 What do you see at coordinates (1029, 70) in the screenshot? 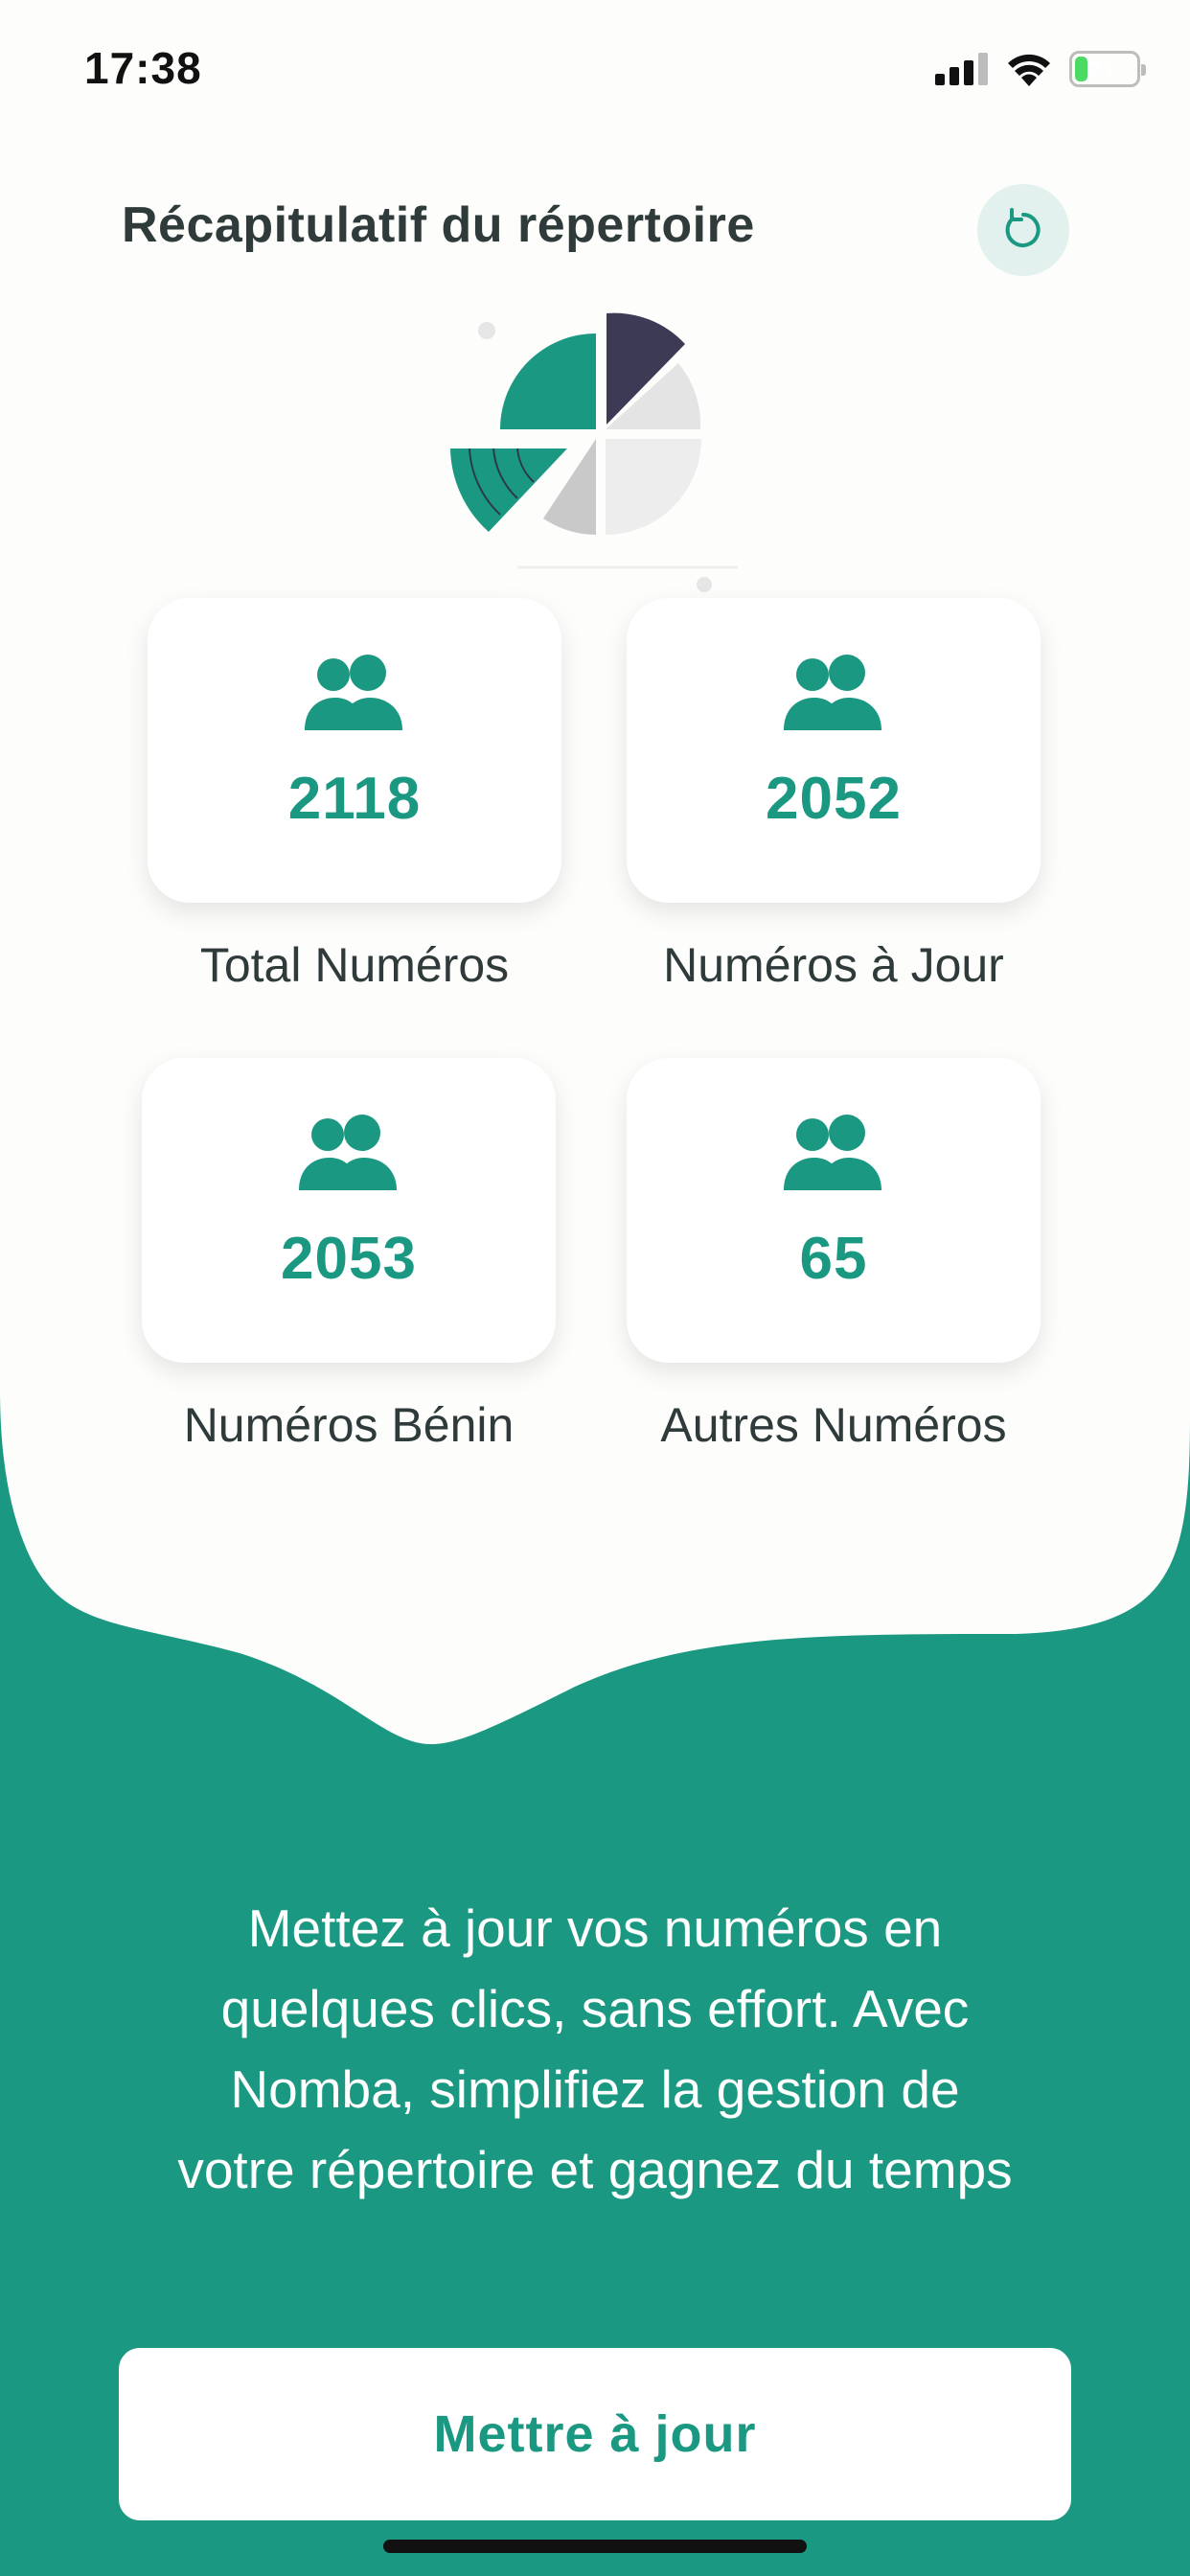
I see `wifi-icon` at bounding box center [1029, 70].